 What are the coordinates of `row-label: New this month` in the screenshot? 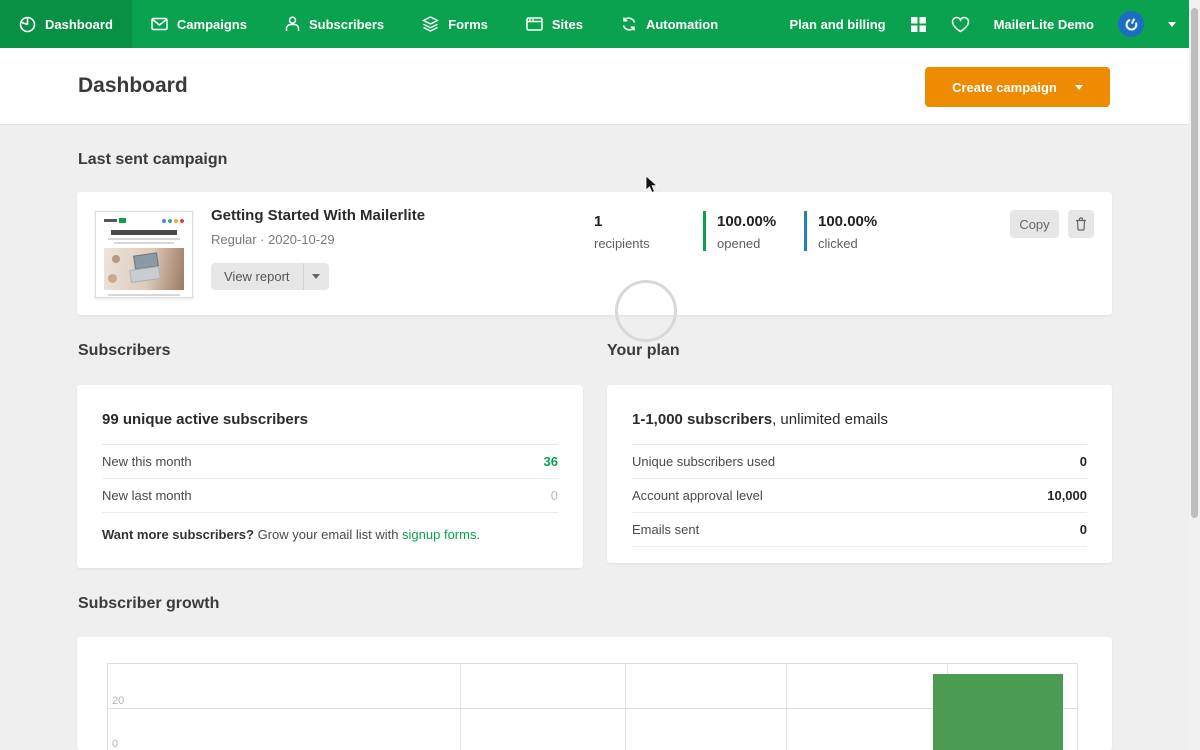 It's located at (147, 461).